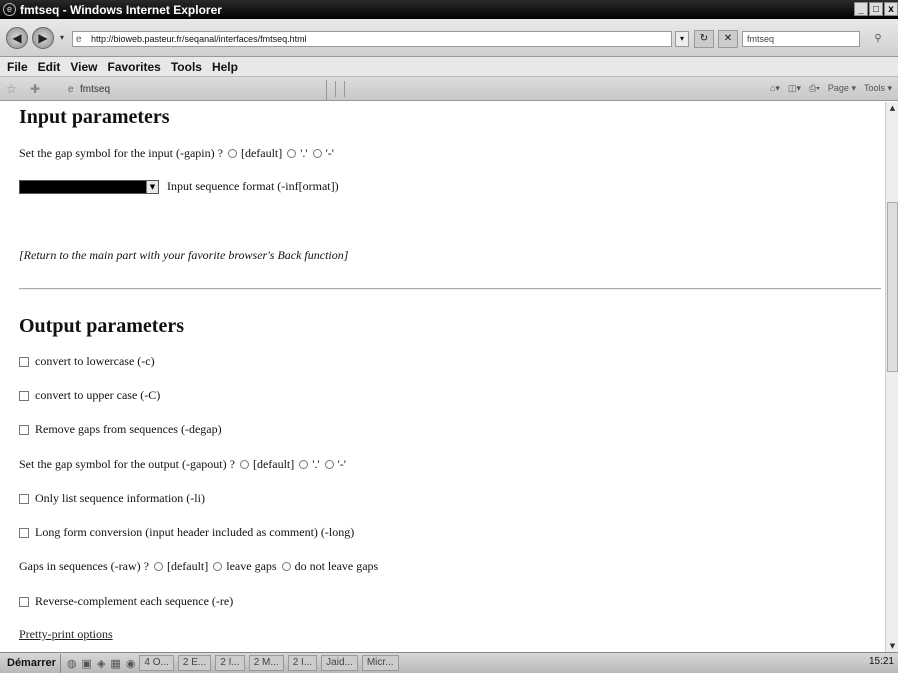  Describe the element at coordinates (218, 566) in the screenshot. I see `raw-radio-leave` at that location.